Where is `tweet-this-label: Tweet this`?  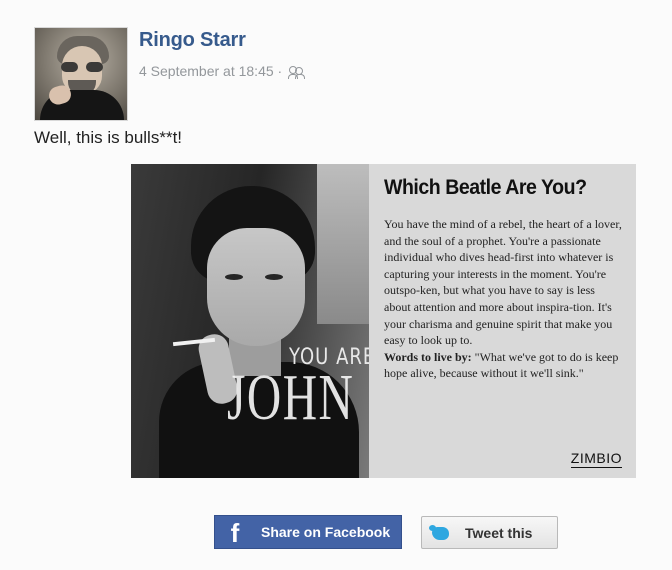
tweet-this-label: Tweet this is located at coordinates (499, 532).